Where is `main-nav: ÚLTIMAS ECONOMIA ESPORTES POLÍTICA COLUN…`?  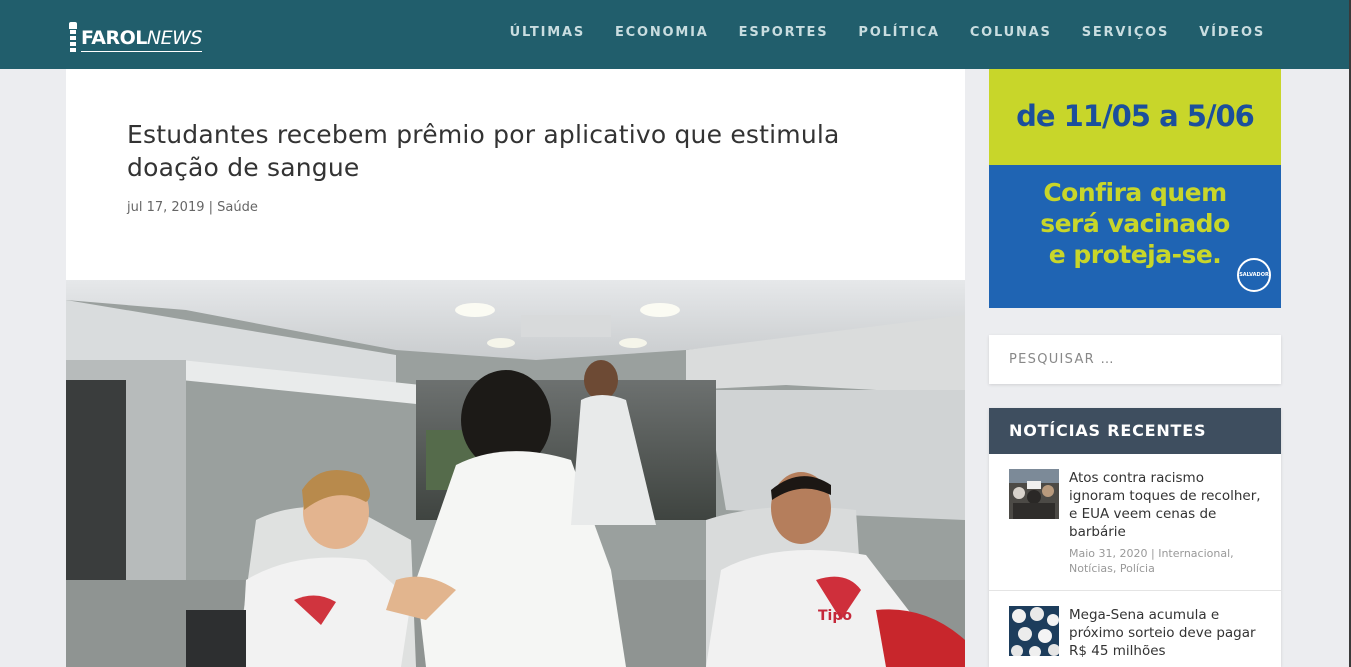 main-nav: ÚLTIMAS ECONOMIA ESPORTES POLÍTICA COLUN… is located at coordinates (872, 33).